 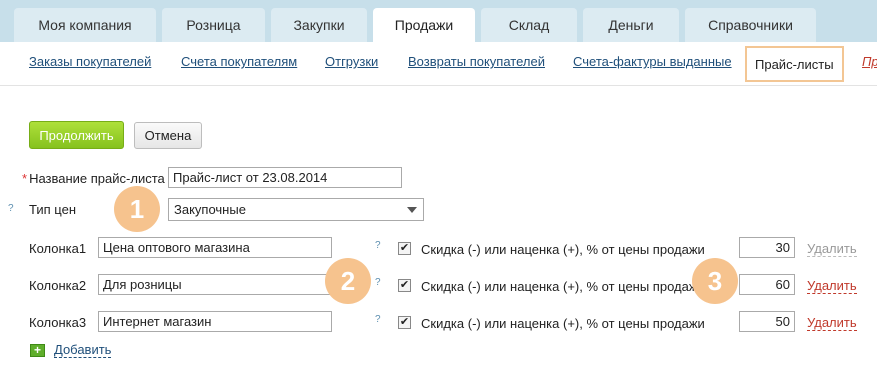 What do you see at coordinates (213, 25) in the screenshot?
I see `tab-retail: Розница` at bounding box center [213, 25].